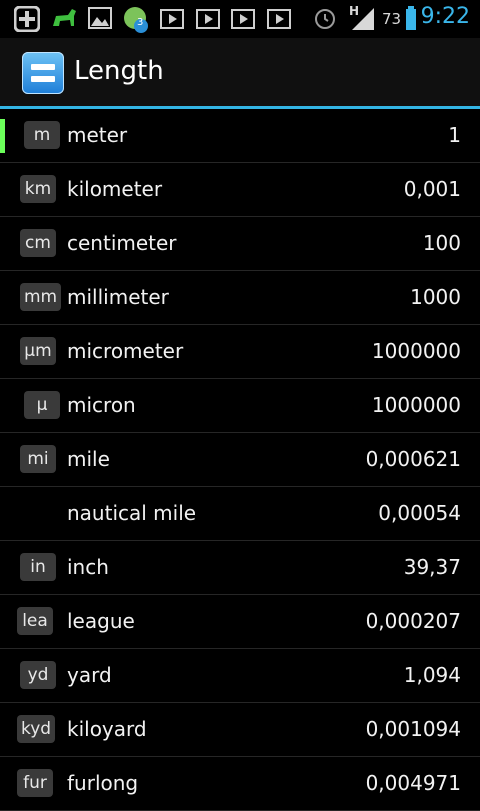  Describe the element at coordinates (392, 19) in the screenshot. I see `battery-level: 73` at that location.